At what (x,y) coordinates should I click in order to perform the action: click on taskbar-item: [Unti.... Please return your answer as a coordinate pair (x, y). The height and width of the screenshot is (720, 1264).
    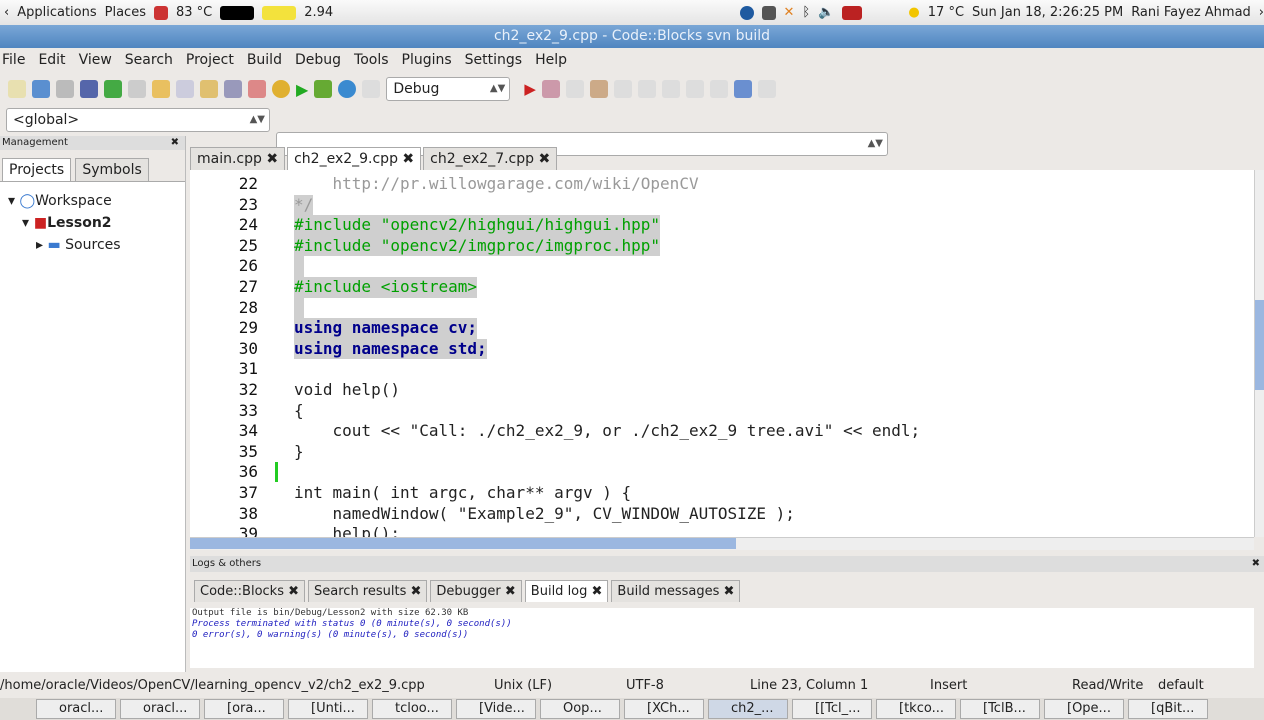
    Looking at the image, I should click on (328, 709).